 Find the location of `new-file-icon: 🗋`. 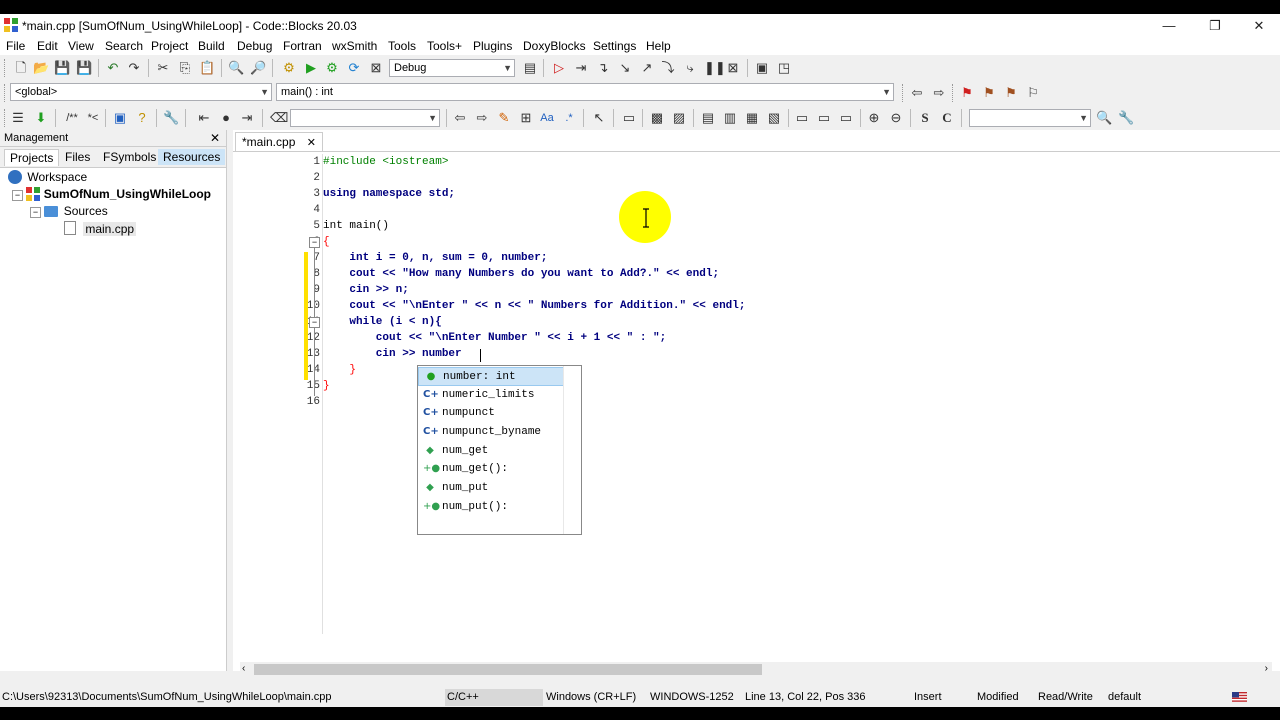

new-file-icon: 🗋 is located at coordinates (21, 68).